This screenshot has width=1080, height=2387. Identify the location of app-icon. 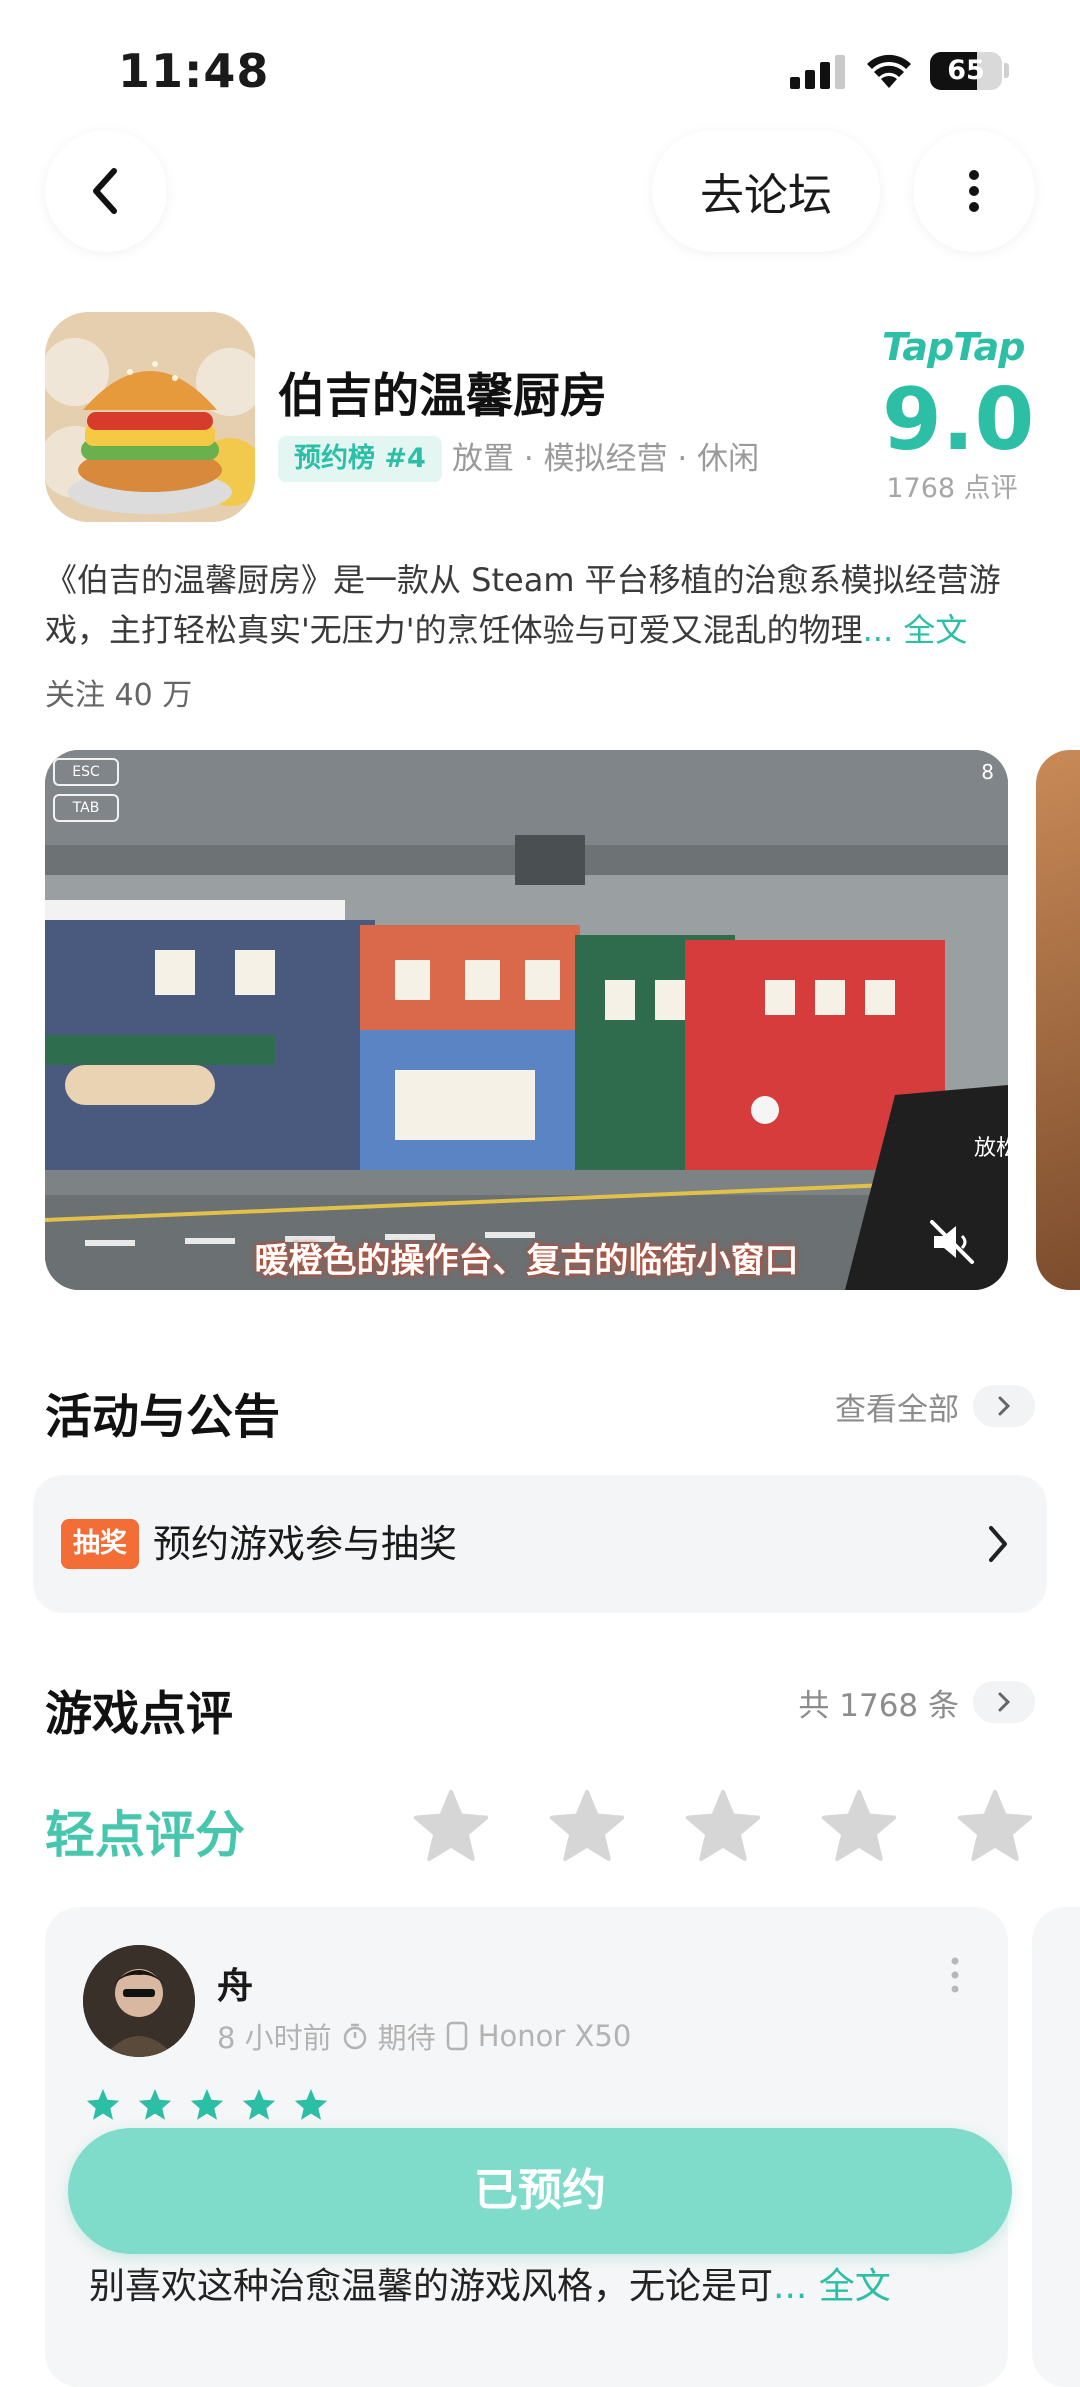
(150, 417).